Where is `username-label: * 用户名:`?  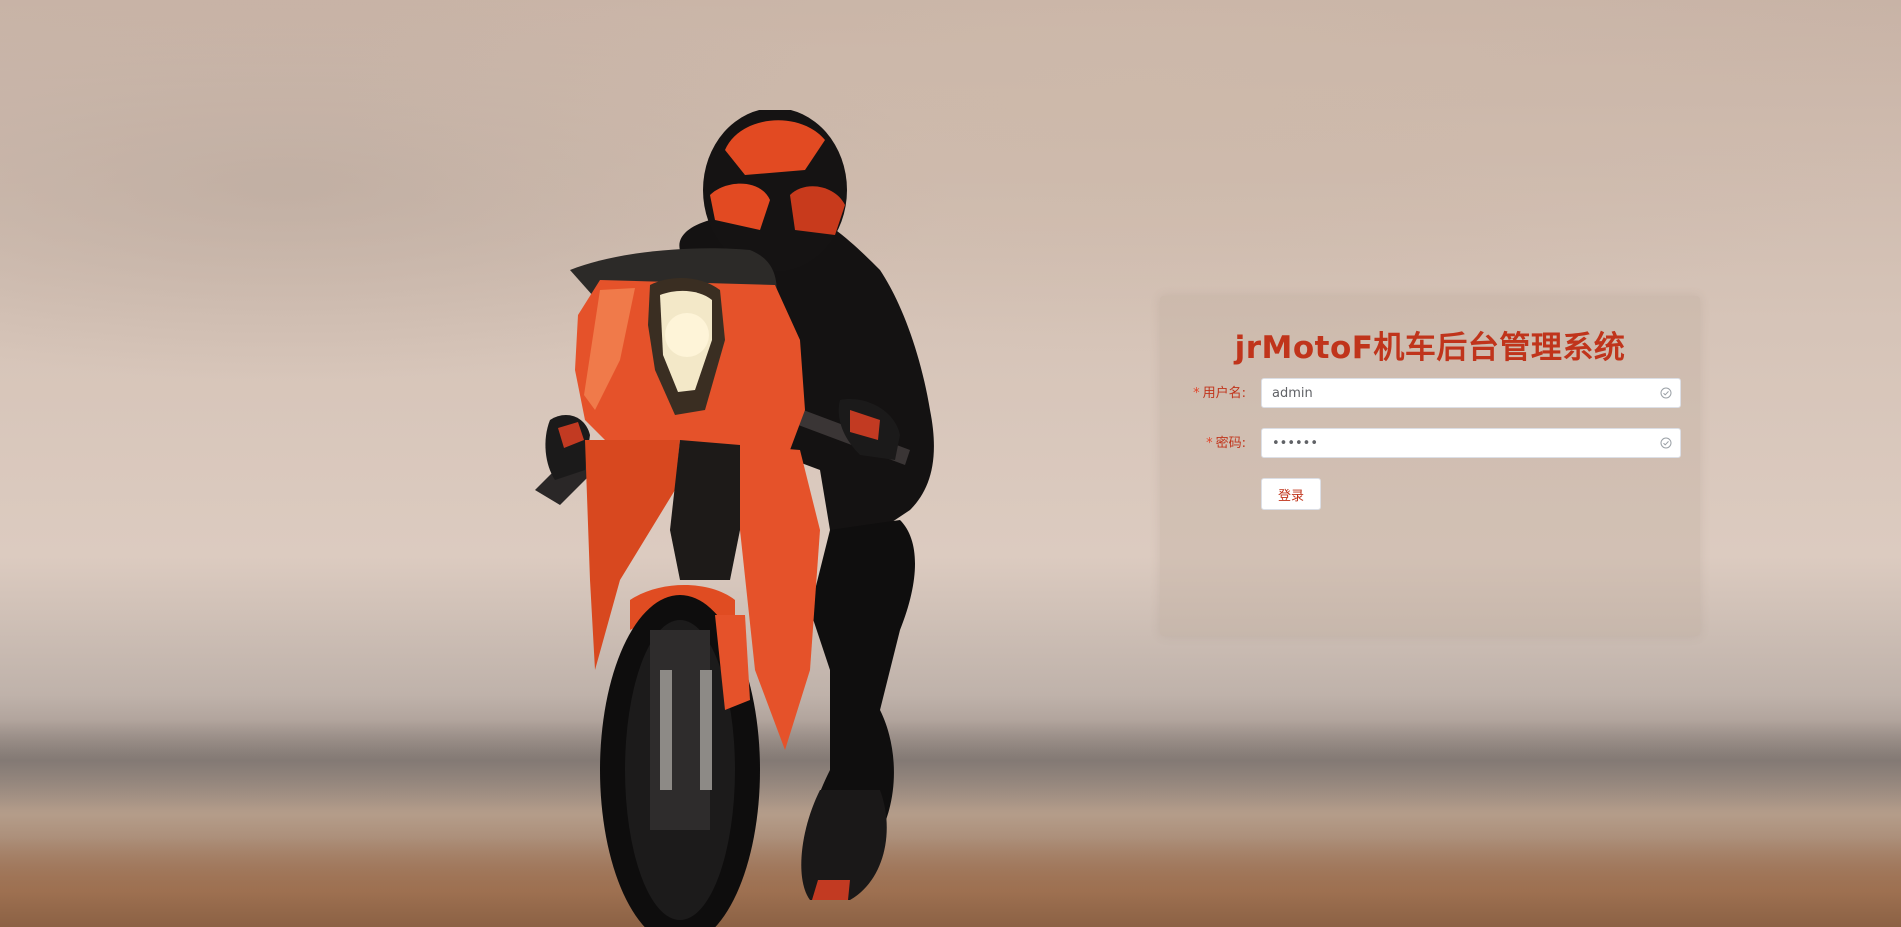 username-label: * 用户名: is located at coordinates (1219, 394).